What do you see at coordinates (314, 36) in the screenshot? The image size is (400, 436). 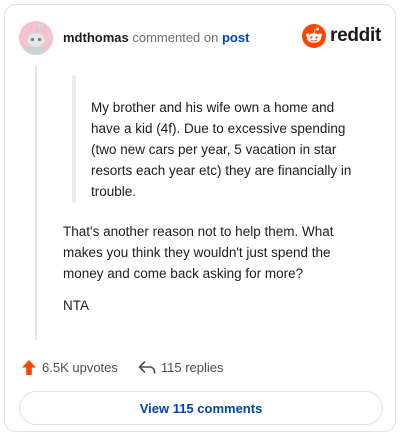 I see `reddit-logo-icon` at bounding box center [314, 36].